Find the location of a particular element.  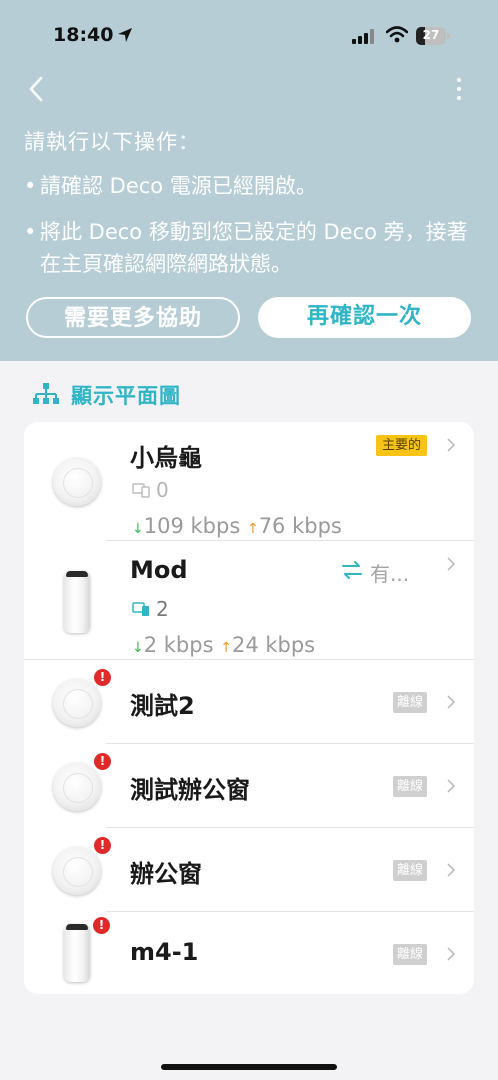

battery-icon: 27 is located at coordinates (433, 36).